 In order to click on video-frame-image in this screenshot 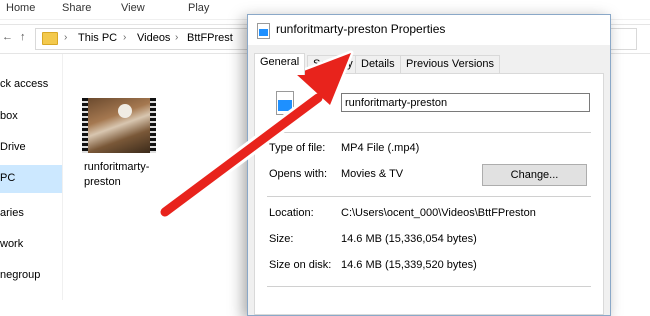, I will do `click(119, 125)`.